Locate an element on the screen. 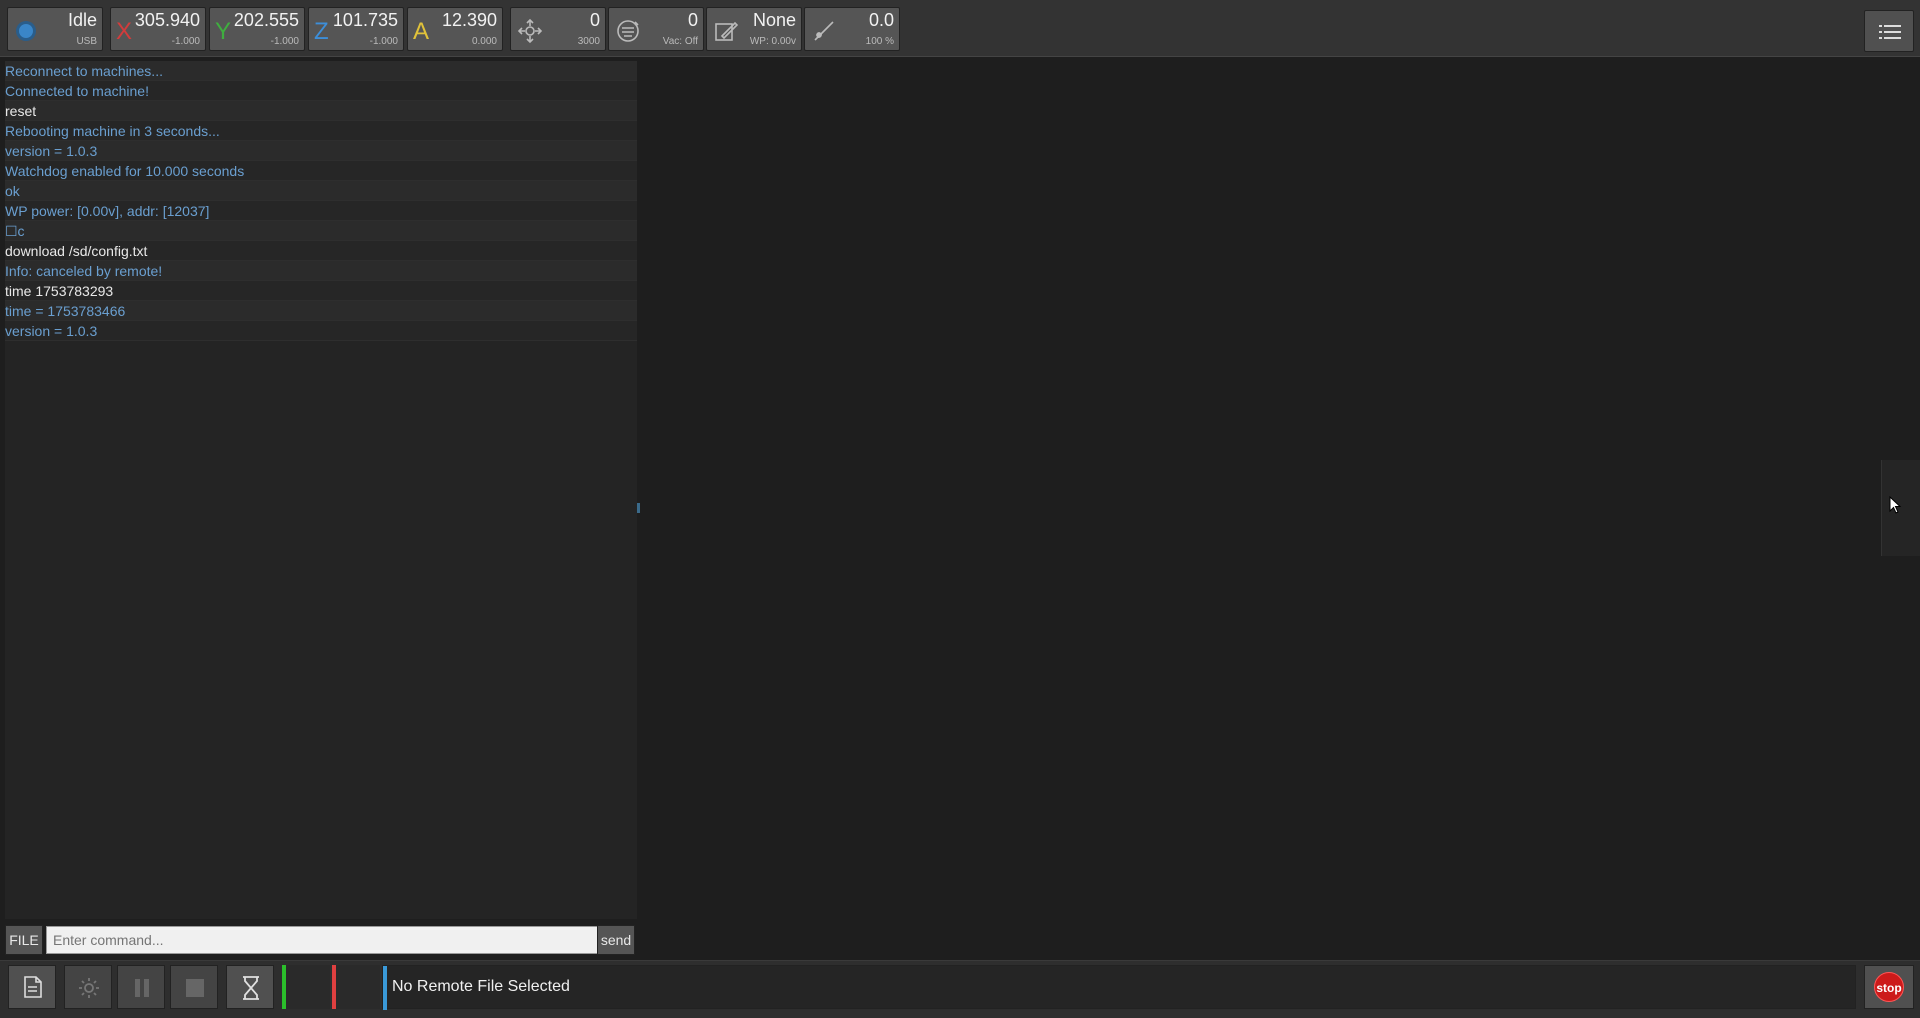 The image size is (1920, 1018). axis-x-display: X 305.940 -1.000 is located at coordinates (158, 29).